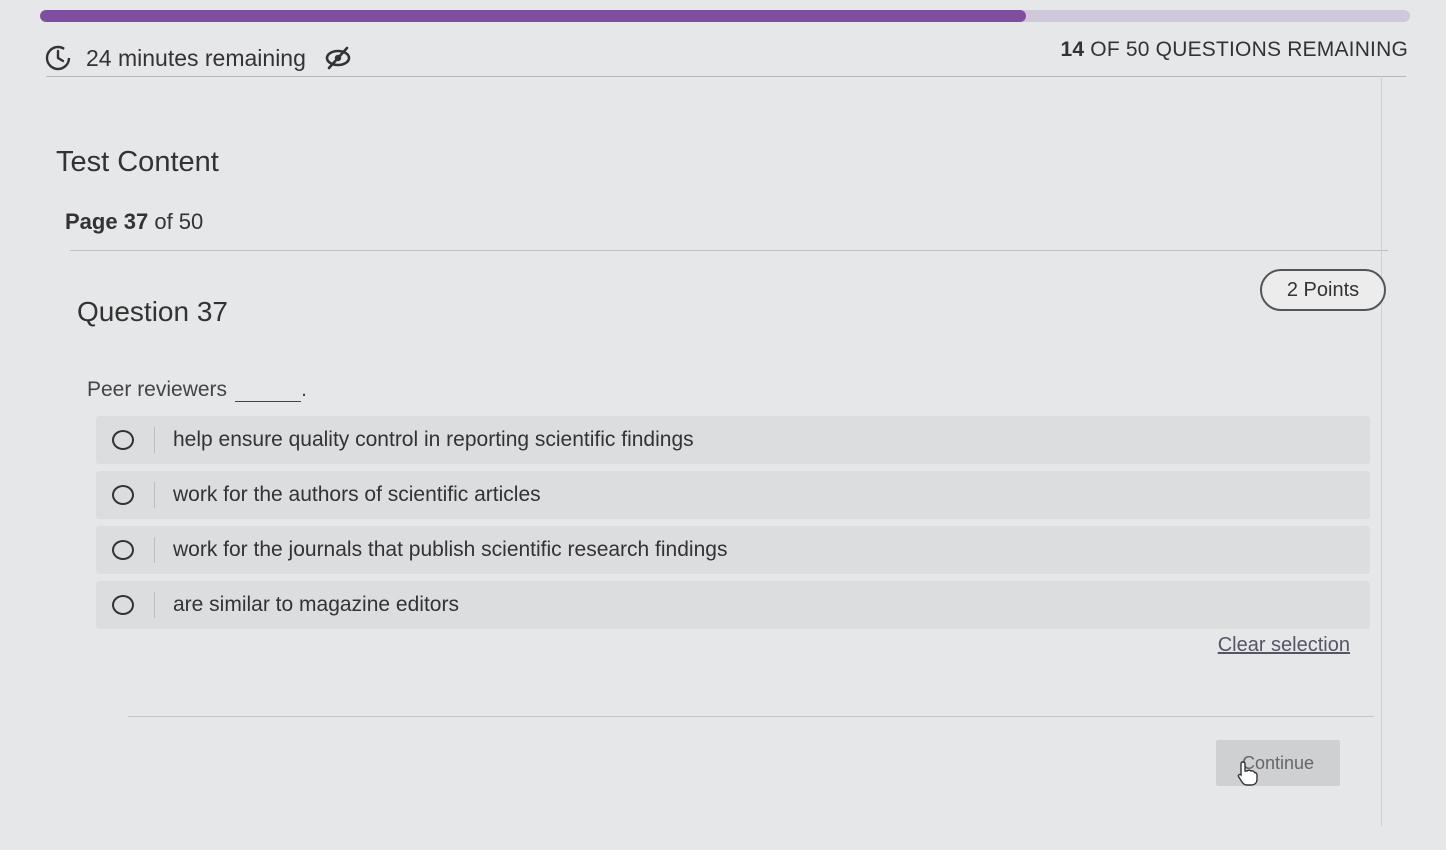 The image size is (1446, 850). I want to click on continue-button: Continue, so click(1278, 763).